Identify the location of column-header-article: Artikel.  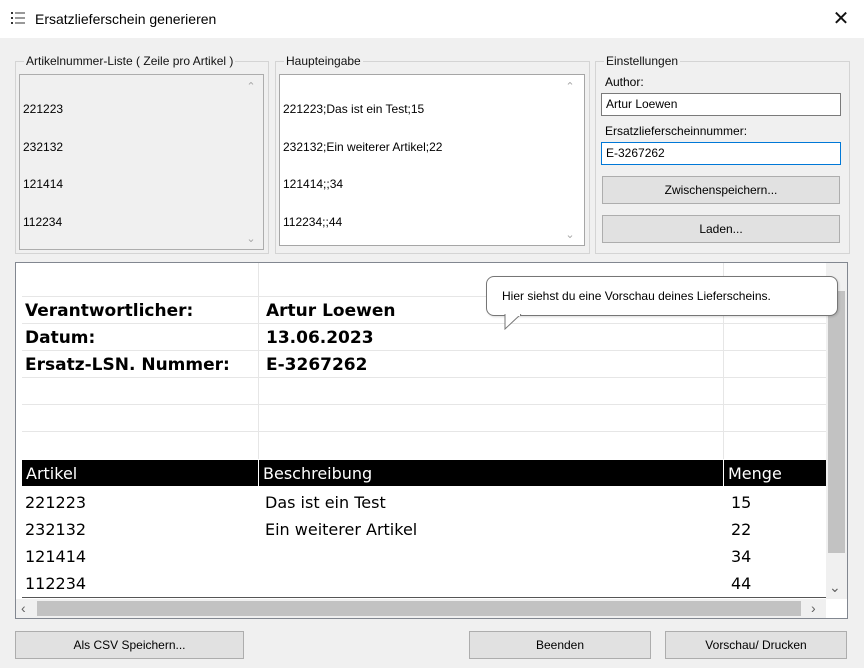
(140, 473).